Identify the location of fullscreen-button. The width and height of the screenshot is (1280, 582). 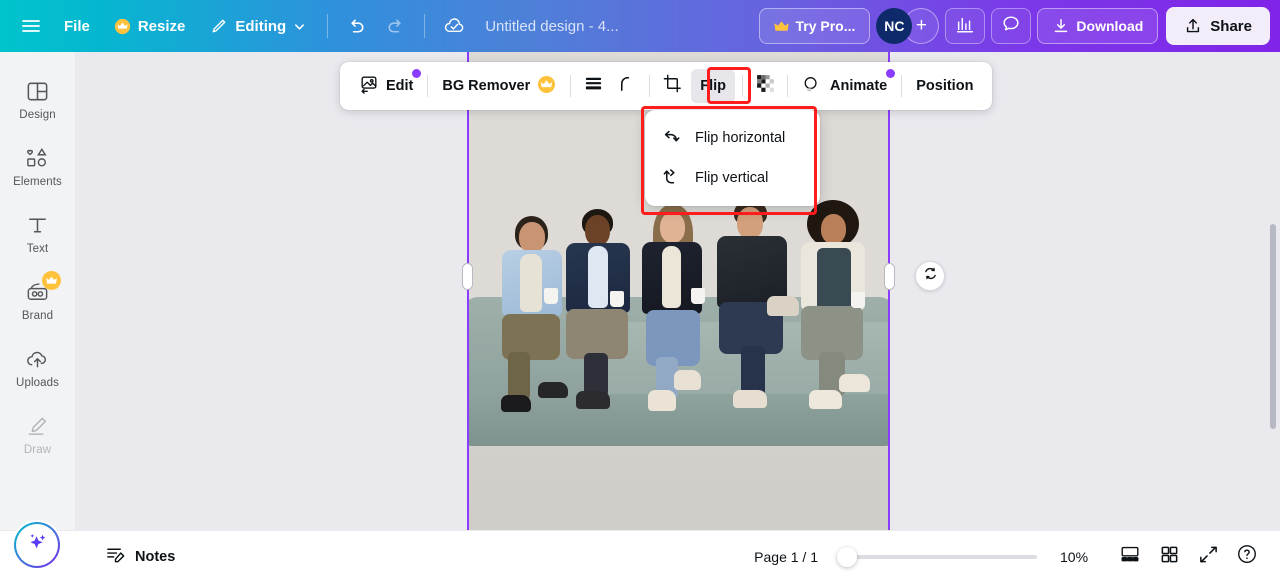
(1208, 557).